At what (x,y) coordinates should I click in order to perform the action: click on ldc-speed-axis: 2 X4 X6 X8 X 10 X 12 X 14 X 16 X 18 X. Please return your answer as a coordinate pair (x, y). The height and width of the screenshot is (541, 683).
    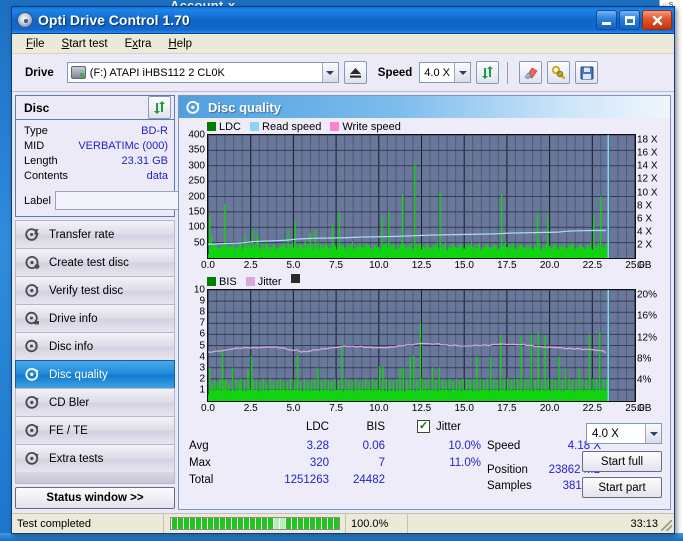
    Looking at the image, I should click on (652, 196).